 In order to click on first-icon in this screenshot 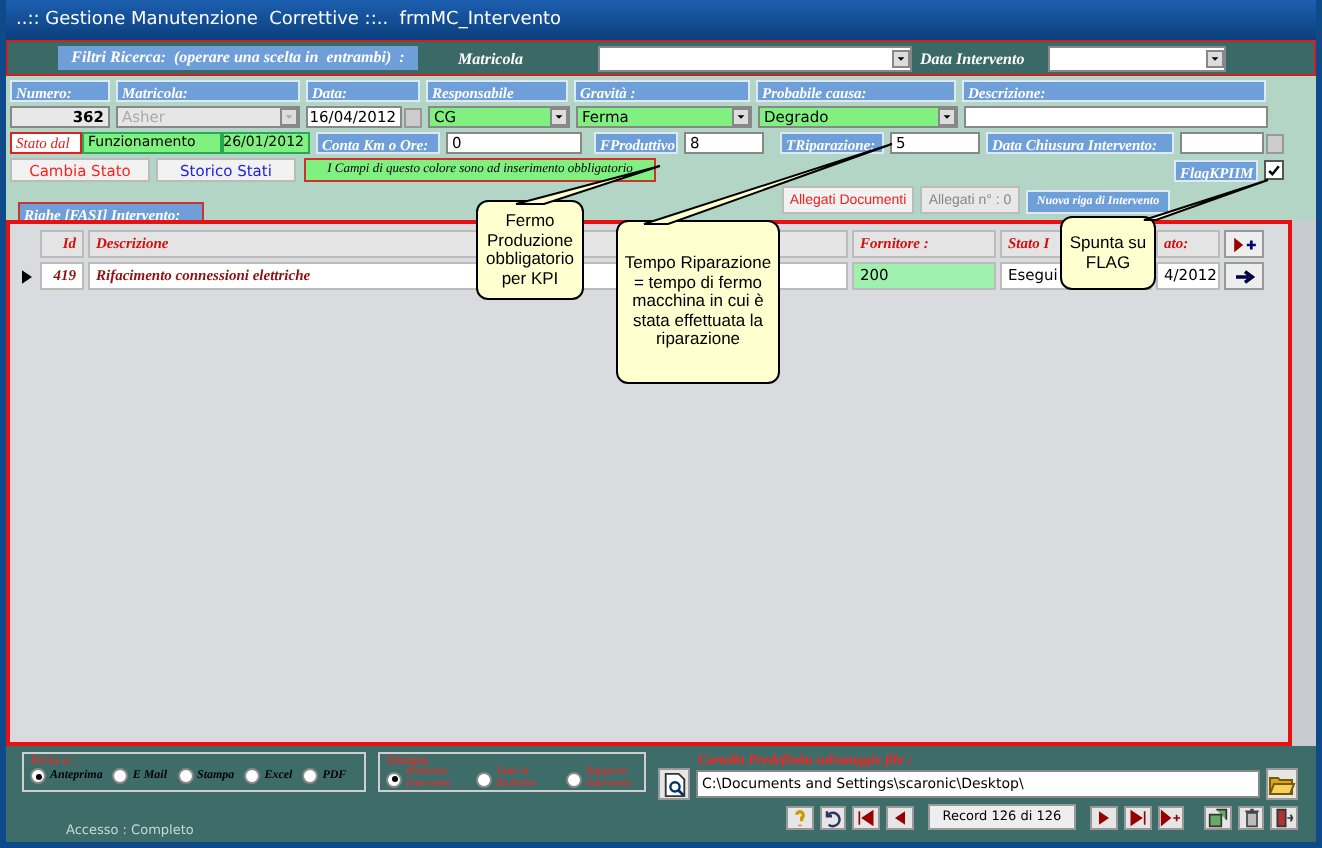, I will do `click(866, 817)`.